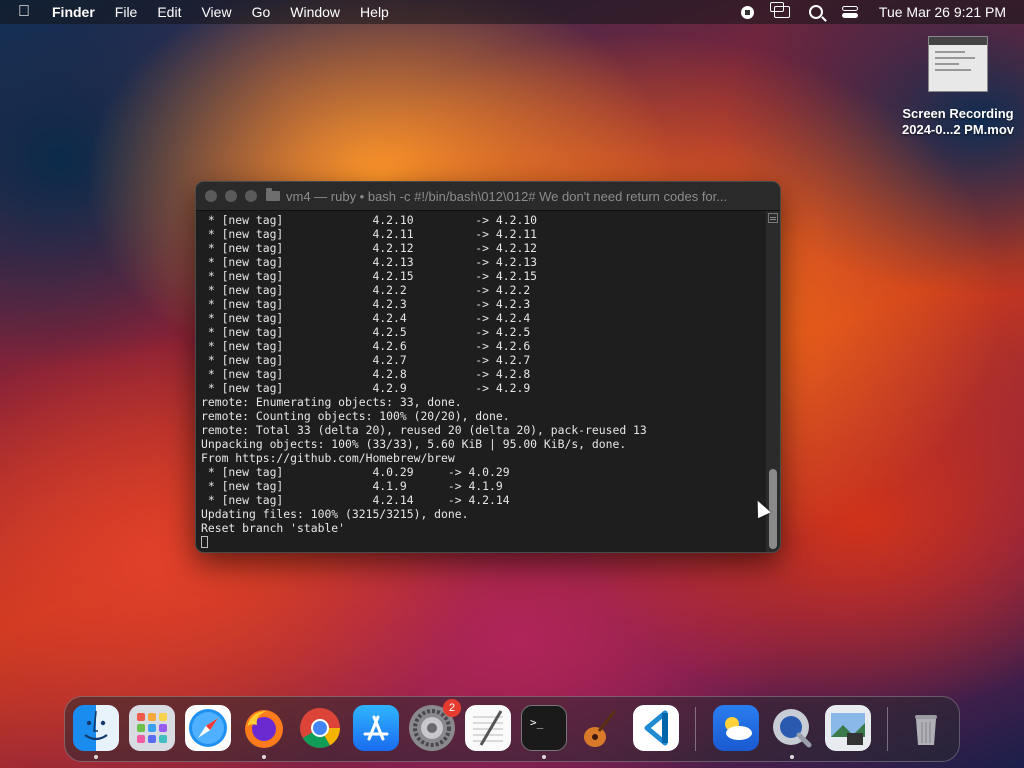 This screenshot has width=1024, height=768. What do you see at coordinates (773, 218) in the screenshot?
I see `scroll-split-icon` at bounding box center [773, 218].